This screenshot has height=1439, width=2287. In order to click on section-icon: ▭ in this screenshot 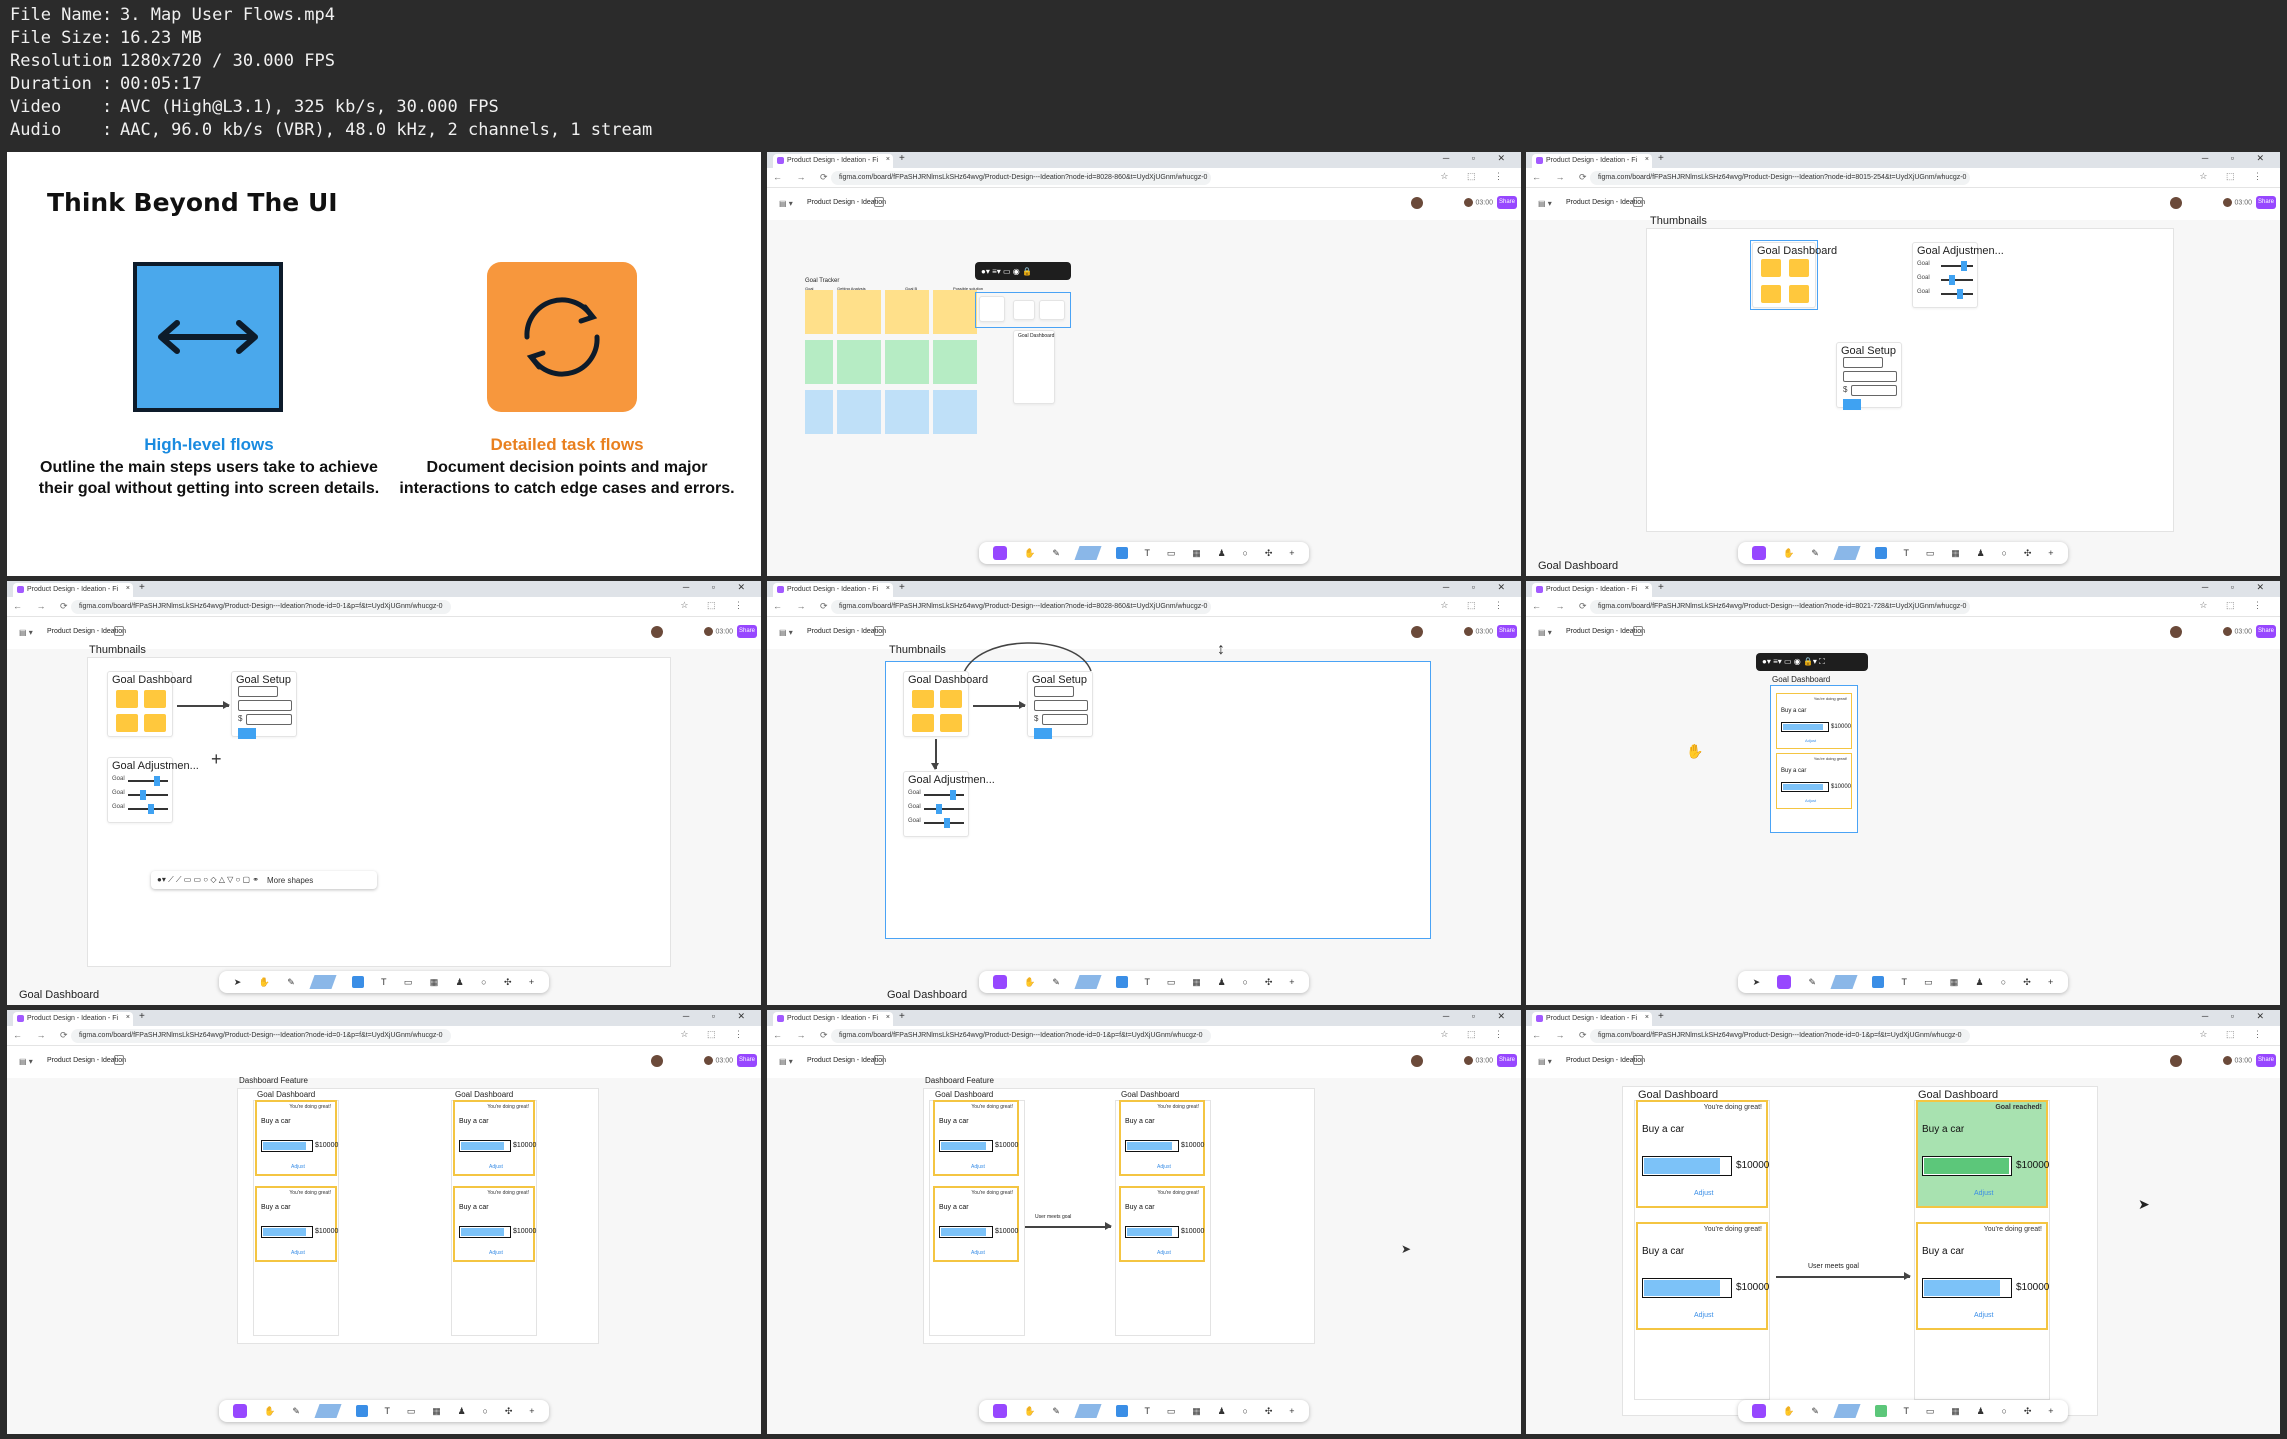, I will do `click(408, 982)`.